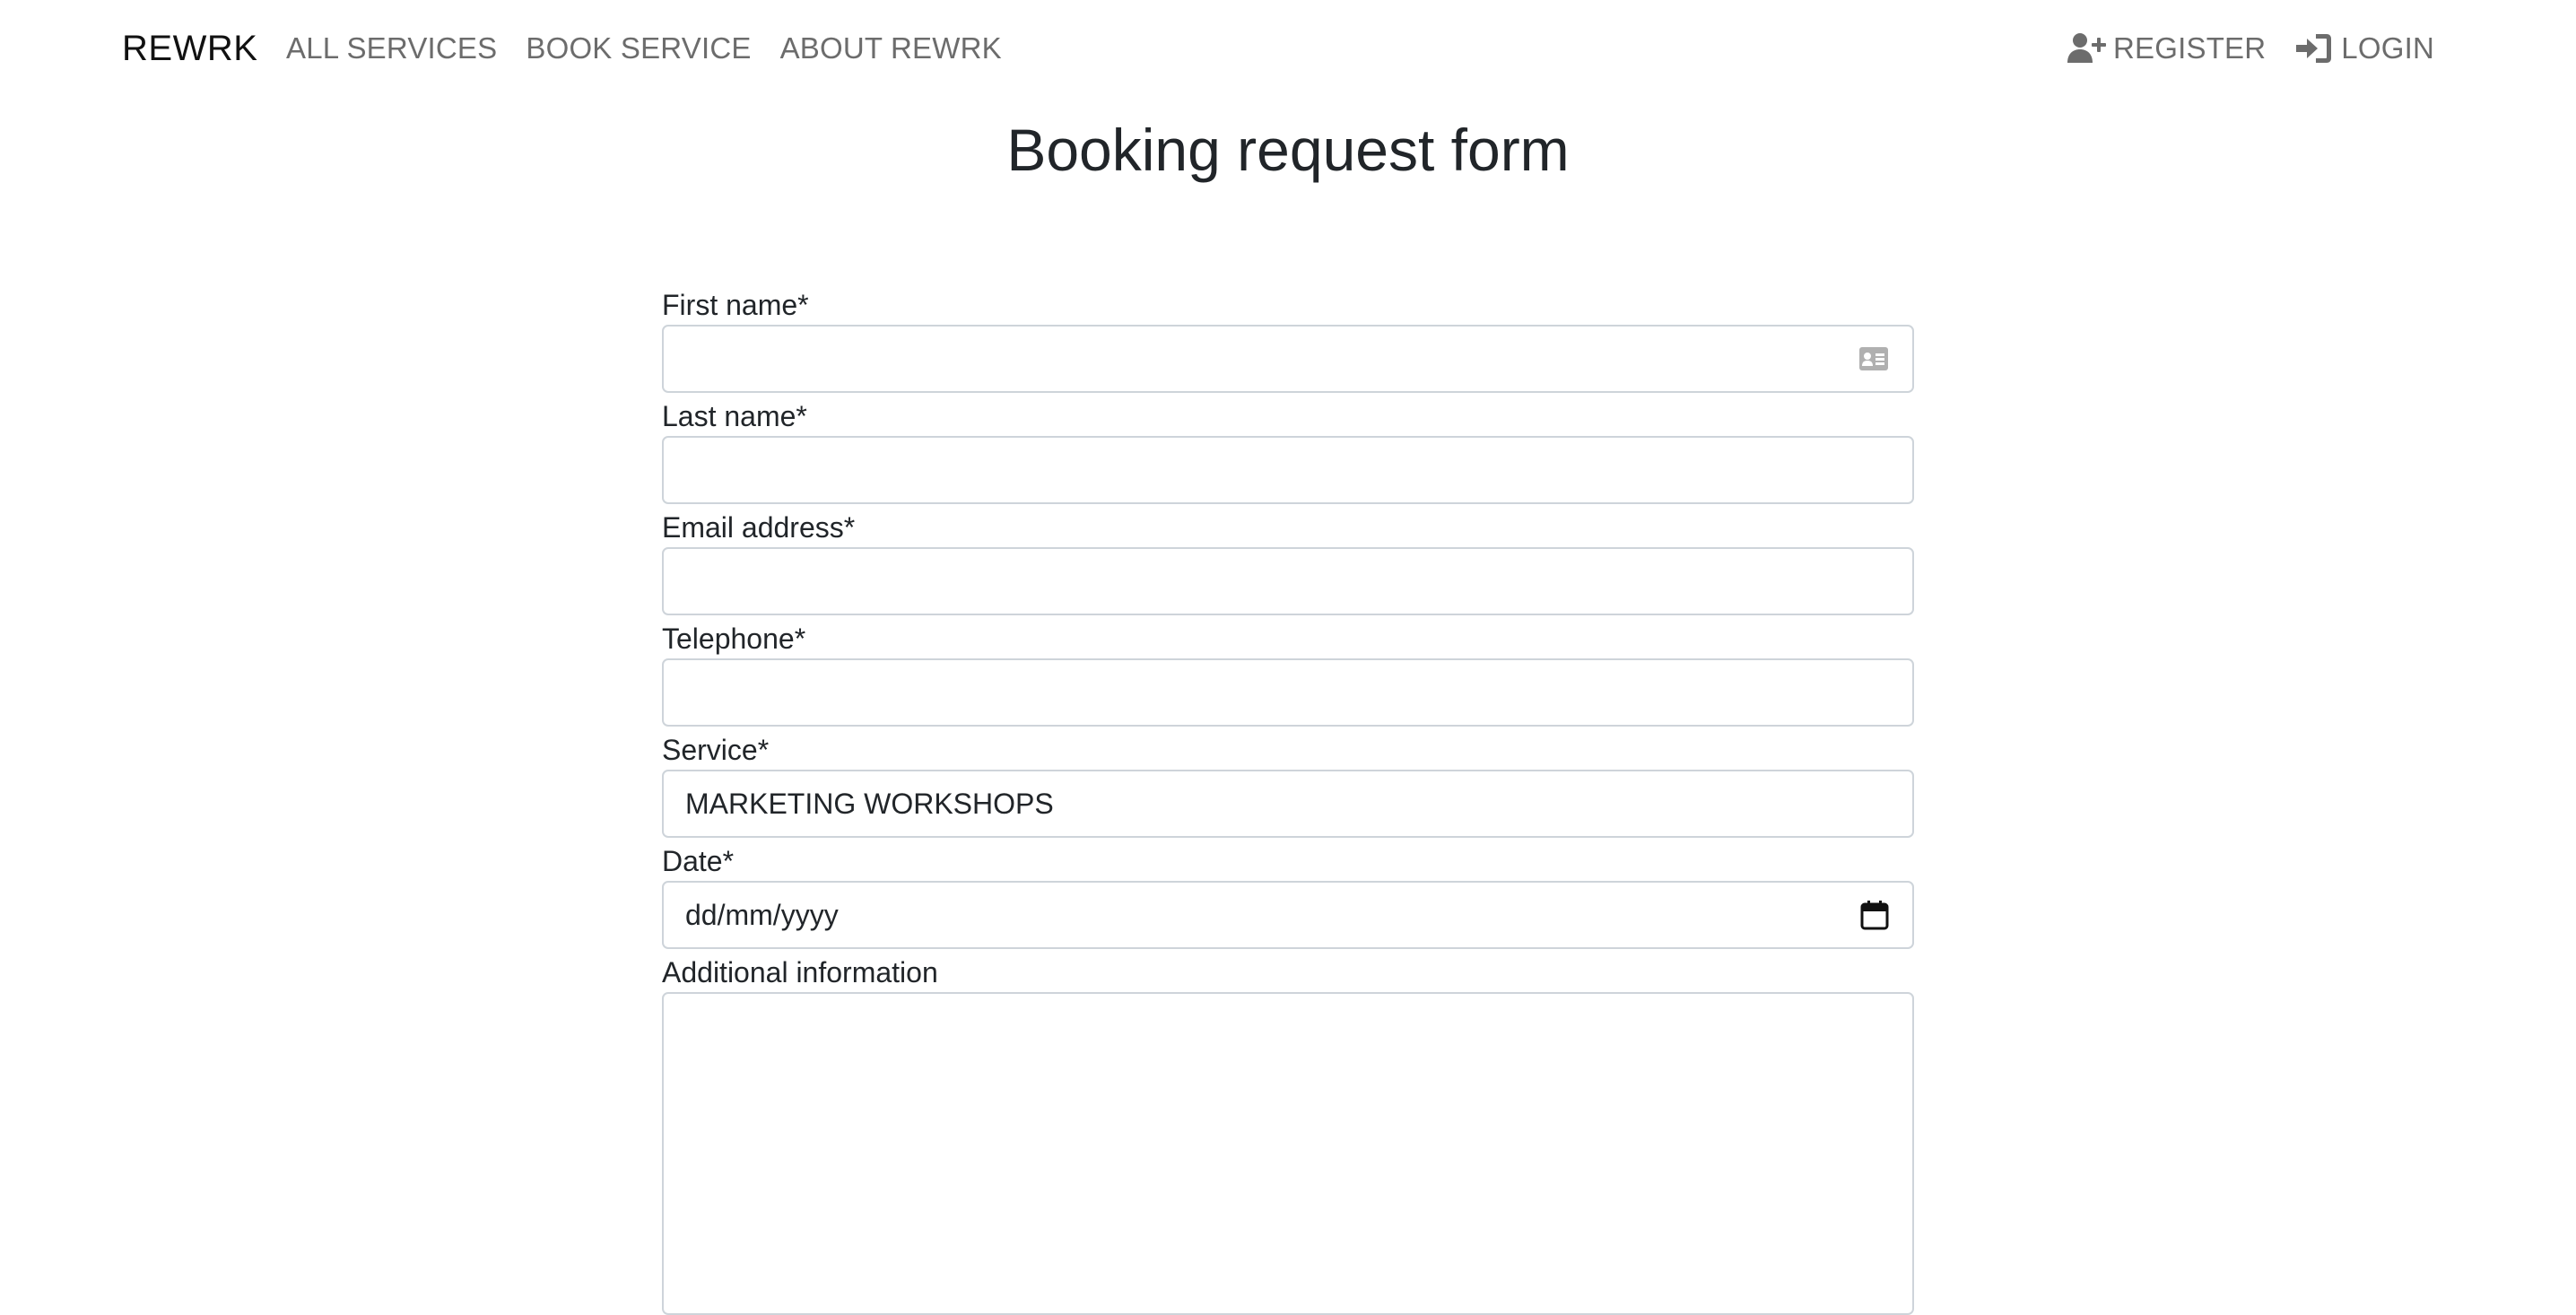 This screenshot has height=1315, width=2576. Describe the element at coordinates (1874, 915) in the screenshot. I see `calendar-icon` at that location.